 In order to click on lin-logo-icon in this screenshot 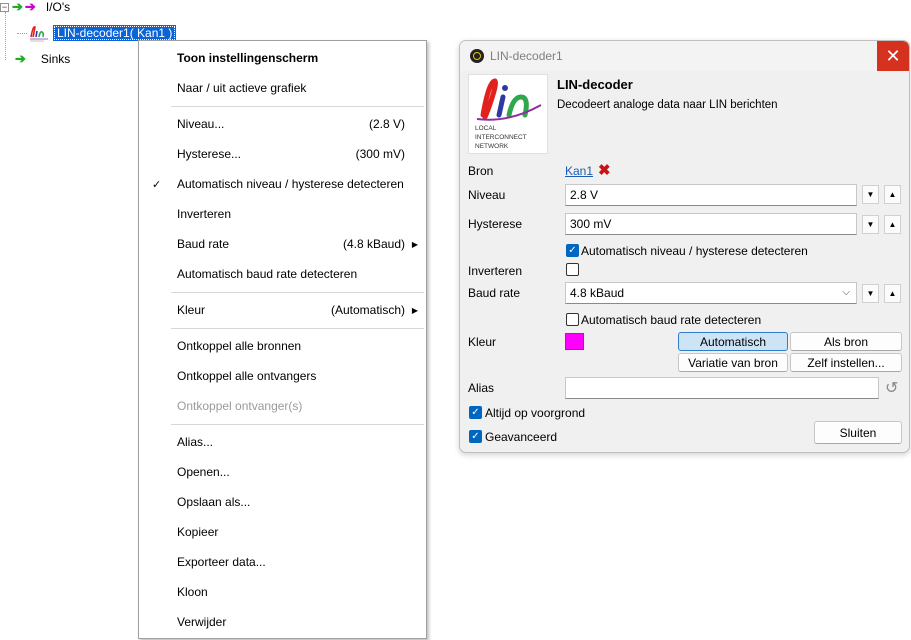, I will do `click(39, 33)`.